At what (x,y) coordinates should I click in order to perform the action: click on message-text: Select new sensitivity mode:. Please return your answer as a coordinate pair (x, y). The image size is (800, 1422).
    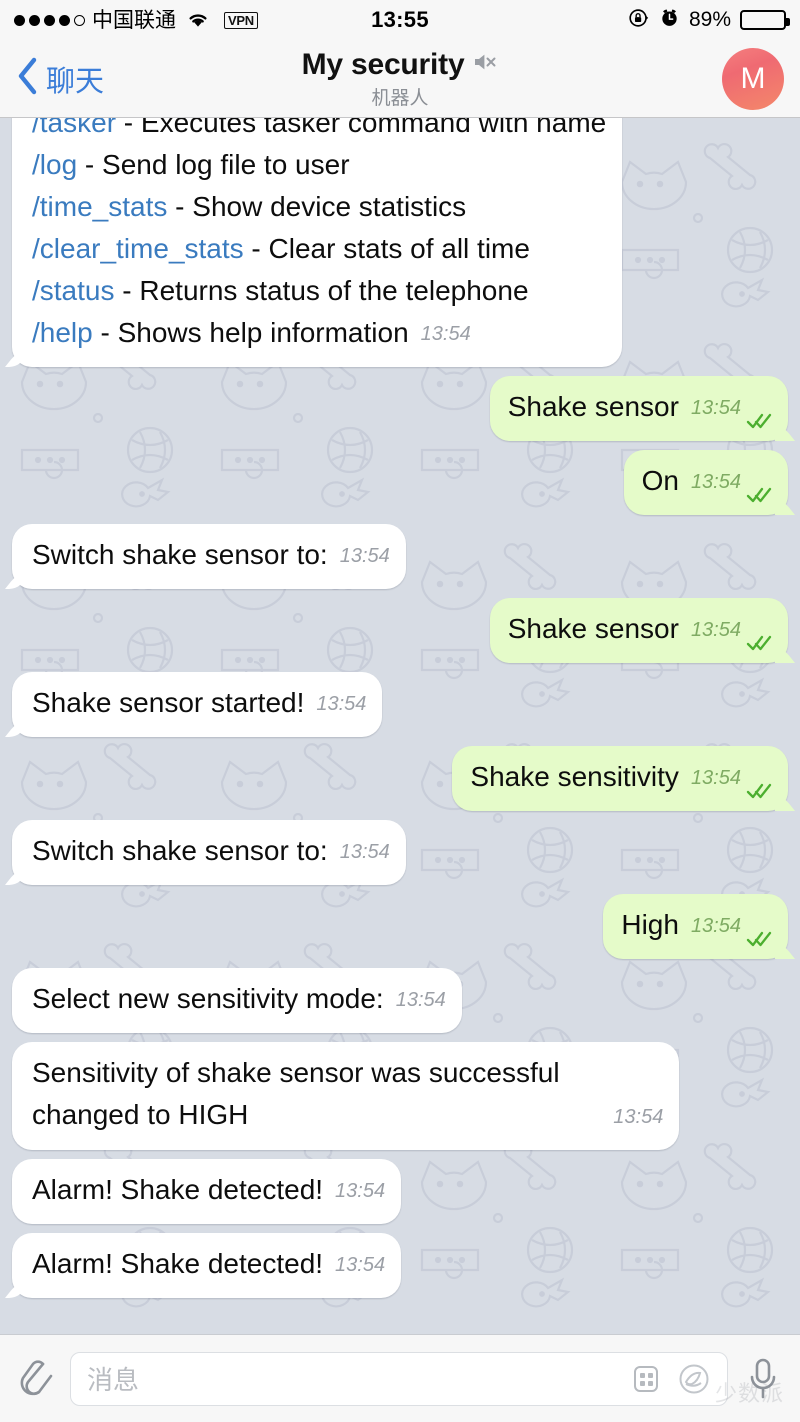
    Looking at the image, I should click on (208, 998).